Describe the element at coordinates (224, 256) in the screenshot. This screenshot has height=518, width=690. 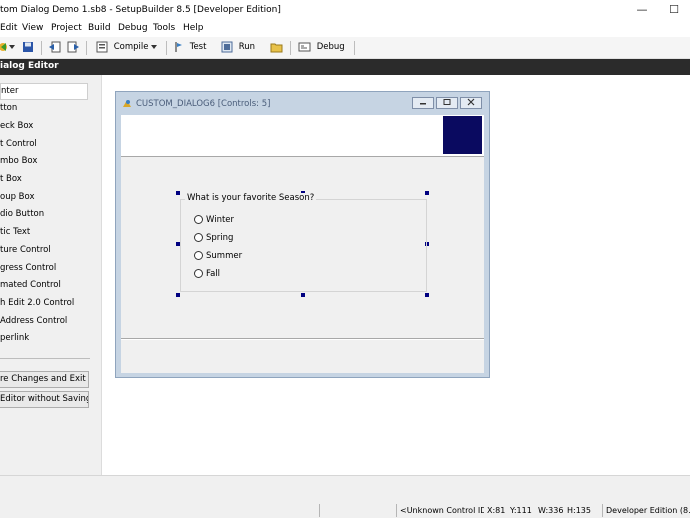
I see `radio-label: Summer` at that location.